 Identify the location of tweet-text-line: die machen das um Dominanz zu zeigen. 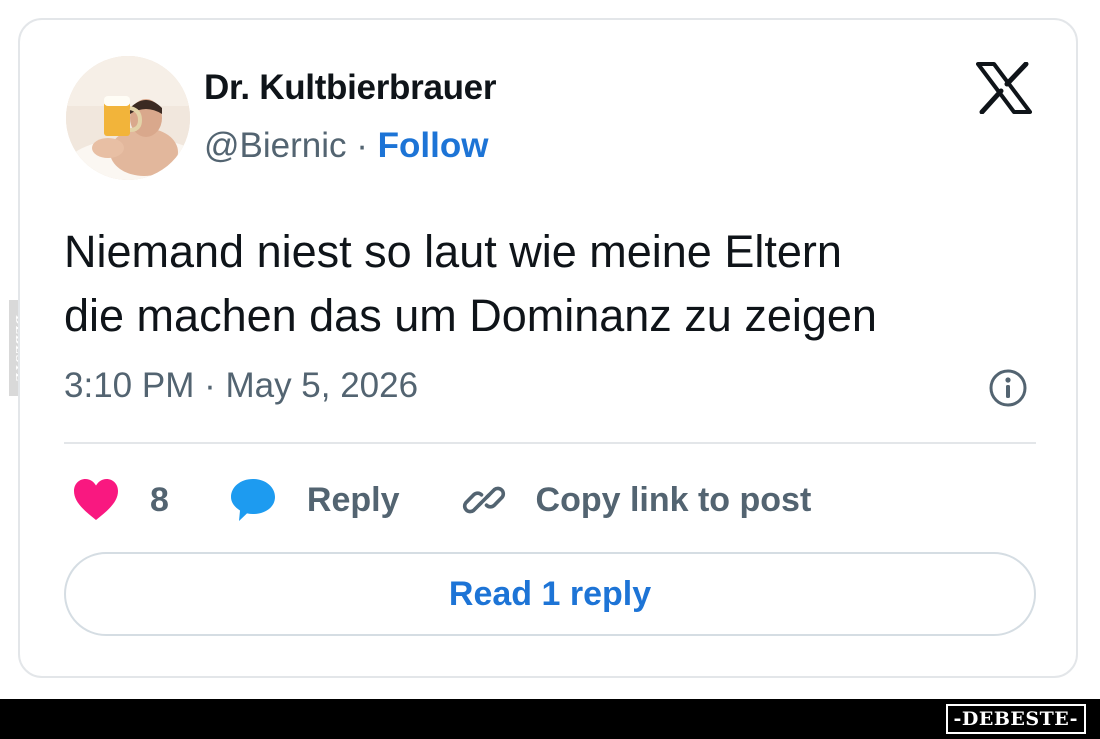
(470, 315).